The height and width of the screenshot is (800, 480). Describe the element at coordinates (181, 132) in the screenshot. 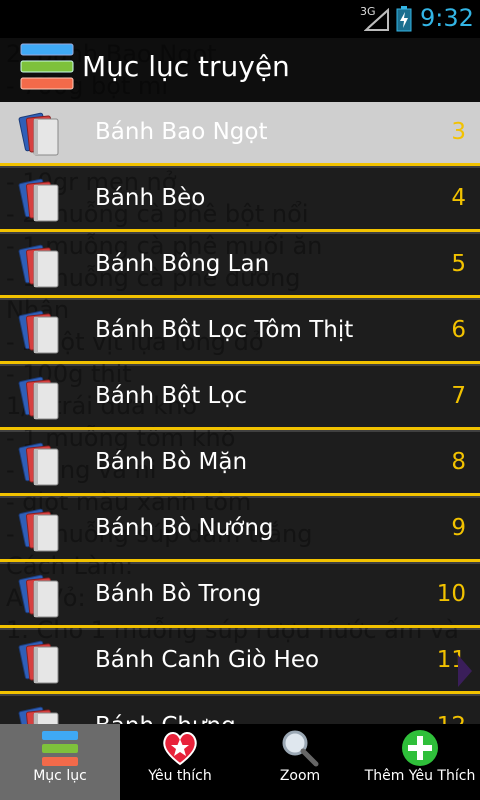

I see `toc-item-title: Bánh Bao Ngọt` at that location.